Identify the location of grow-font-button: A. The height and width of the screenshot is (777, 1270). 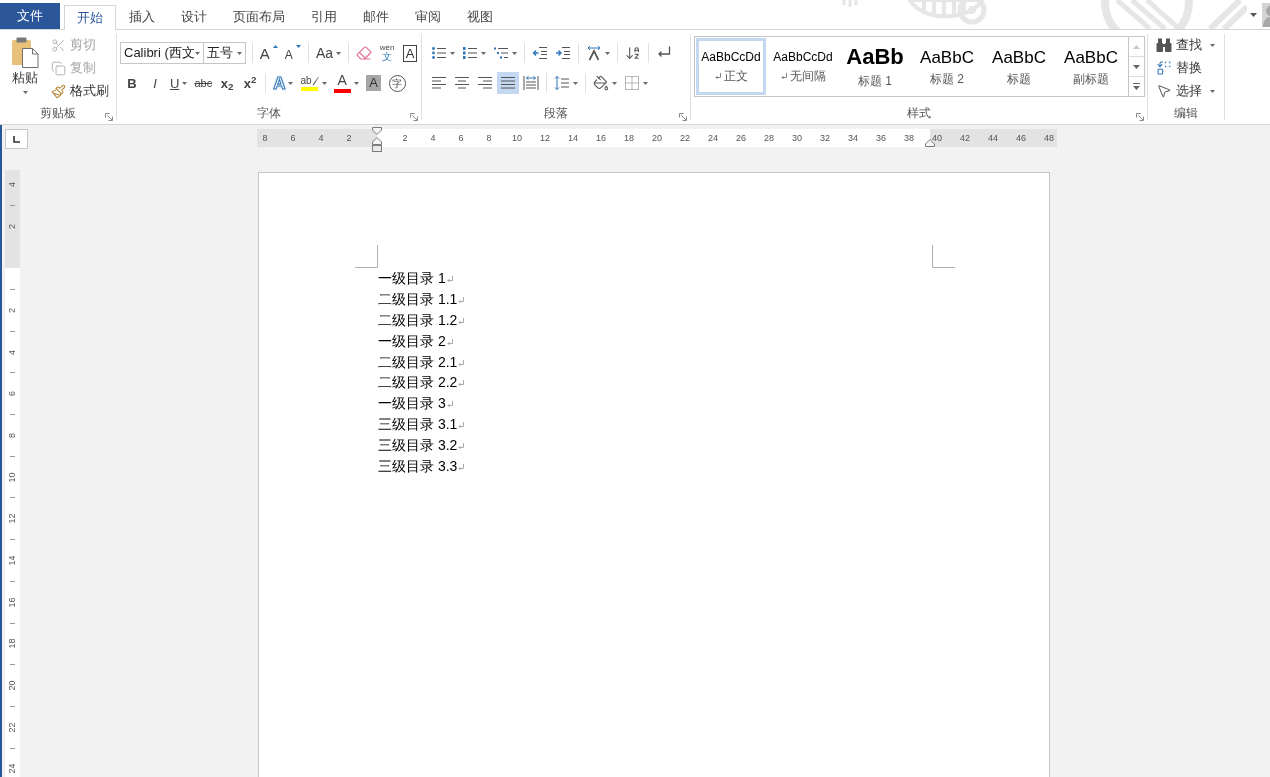
(268, 53).